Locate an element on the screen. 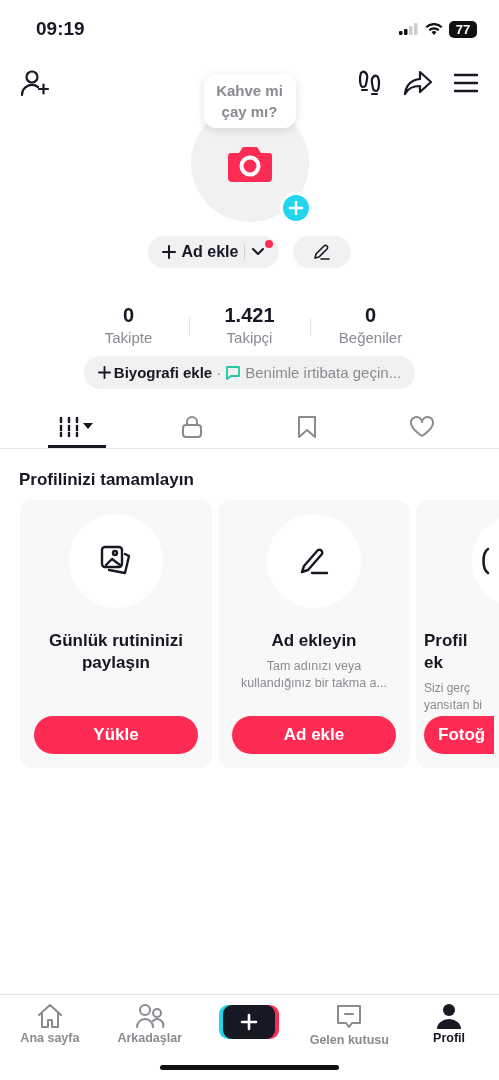 Image resolution: width=499 pixels, height=1080 pixels. add-name-button: Ad ekle is located at coordinates (213, 252).